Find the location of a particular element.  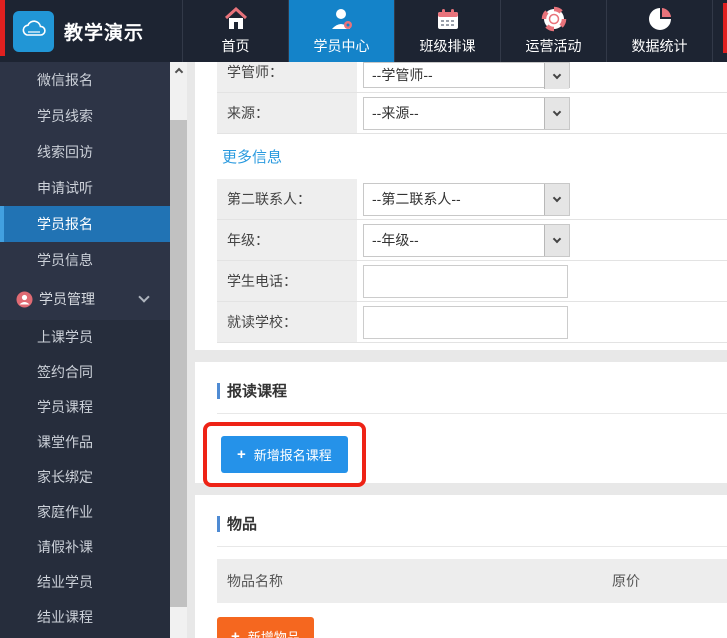

tab-student-center: 学员中心 is located at coordinates (341, 31).